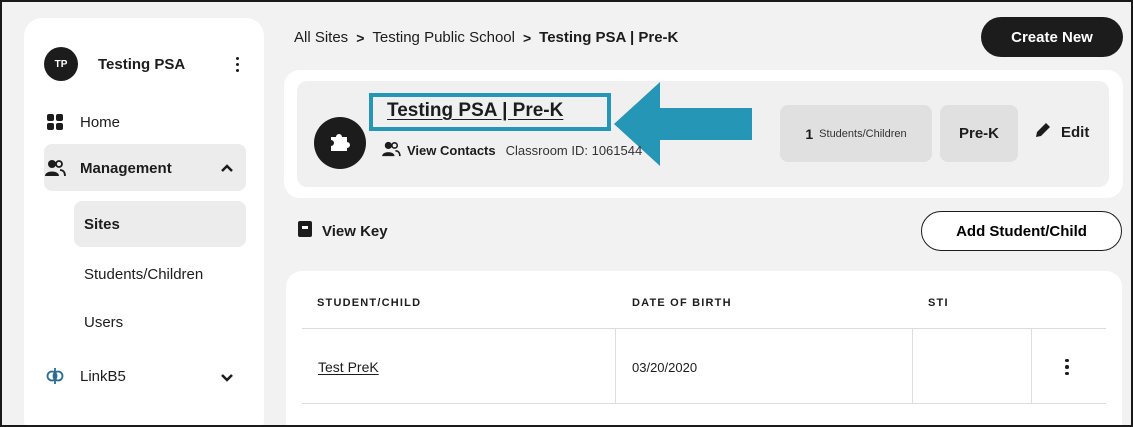  I want to click on student-count: 1, so click(809, 133).